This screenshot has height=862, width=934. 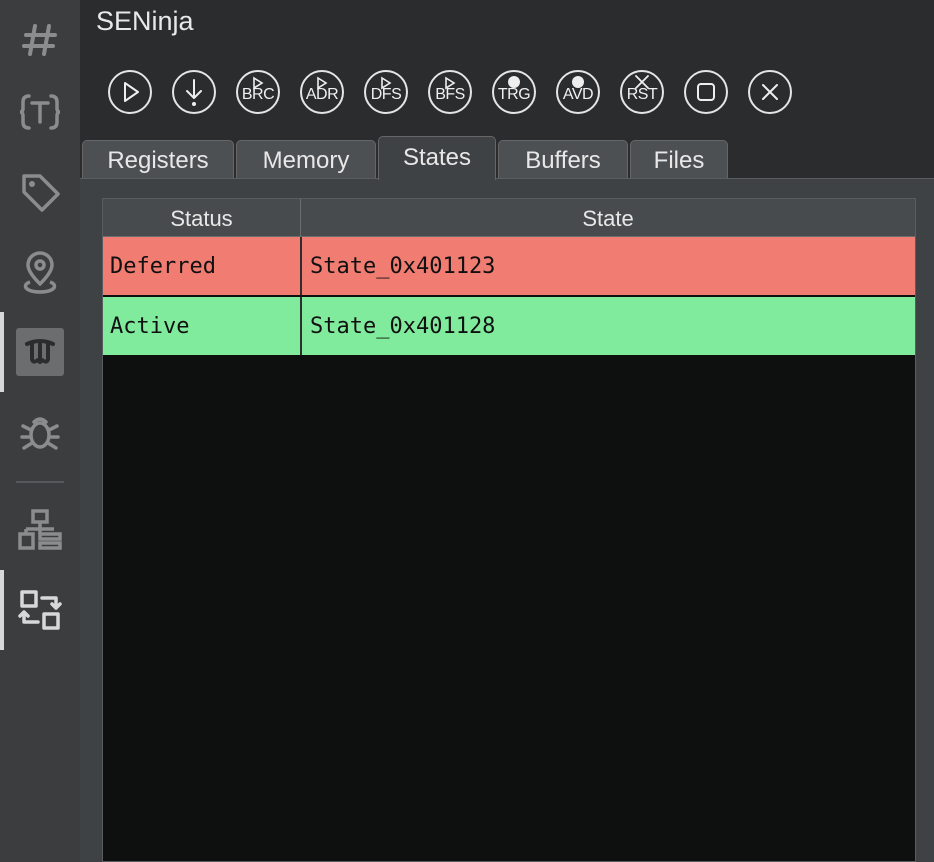 I want to click on hash-icon, so click(x=39, y=40).